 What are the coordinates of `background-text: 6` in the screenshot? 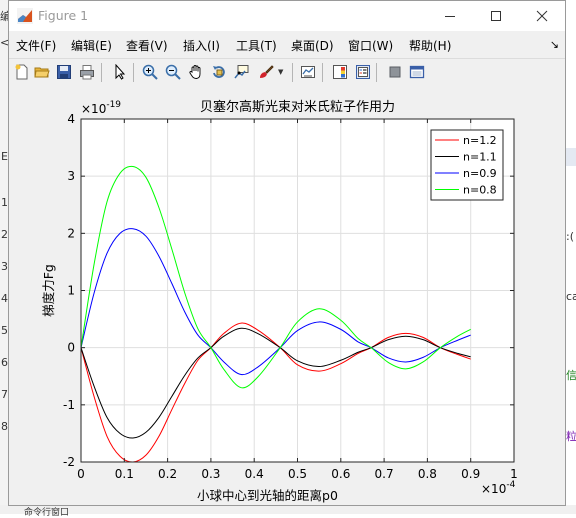 It's located at (4, 362).